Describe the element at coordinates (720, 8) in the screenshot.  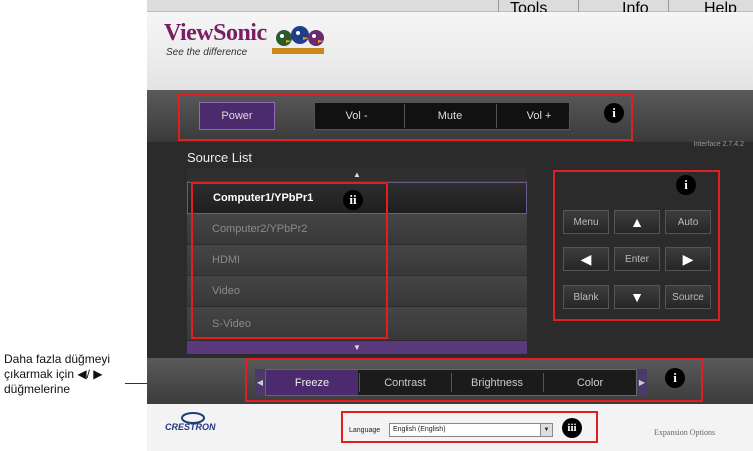
I see `menu-help: Help` at that location.